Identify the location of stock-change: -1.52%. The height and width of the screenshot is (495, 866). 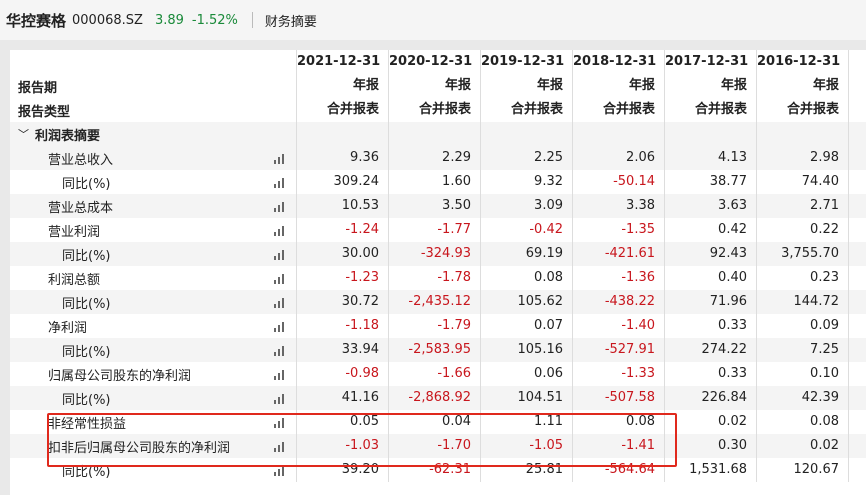
(214, 20).